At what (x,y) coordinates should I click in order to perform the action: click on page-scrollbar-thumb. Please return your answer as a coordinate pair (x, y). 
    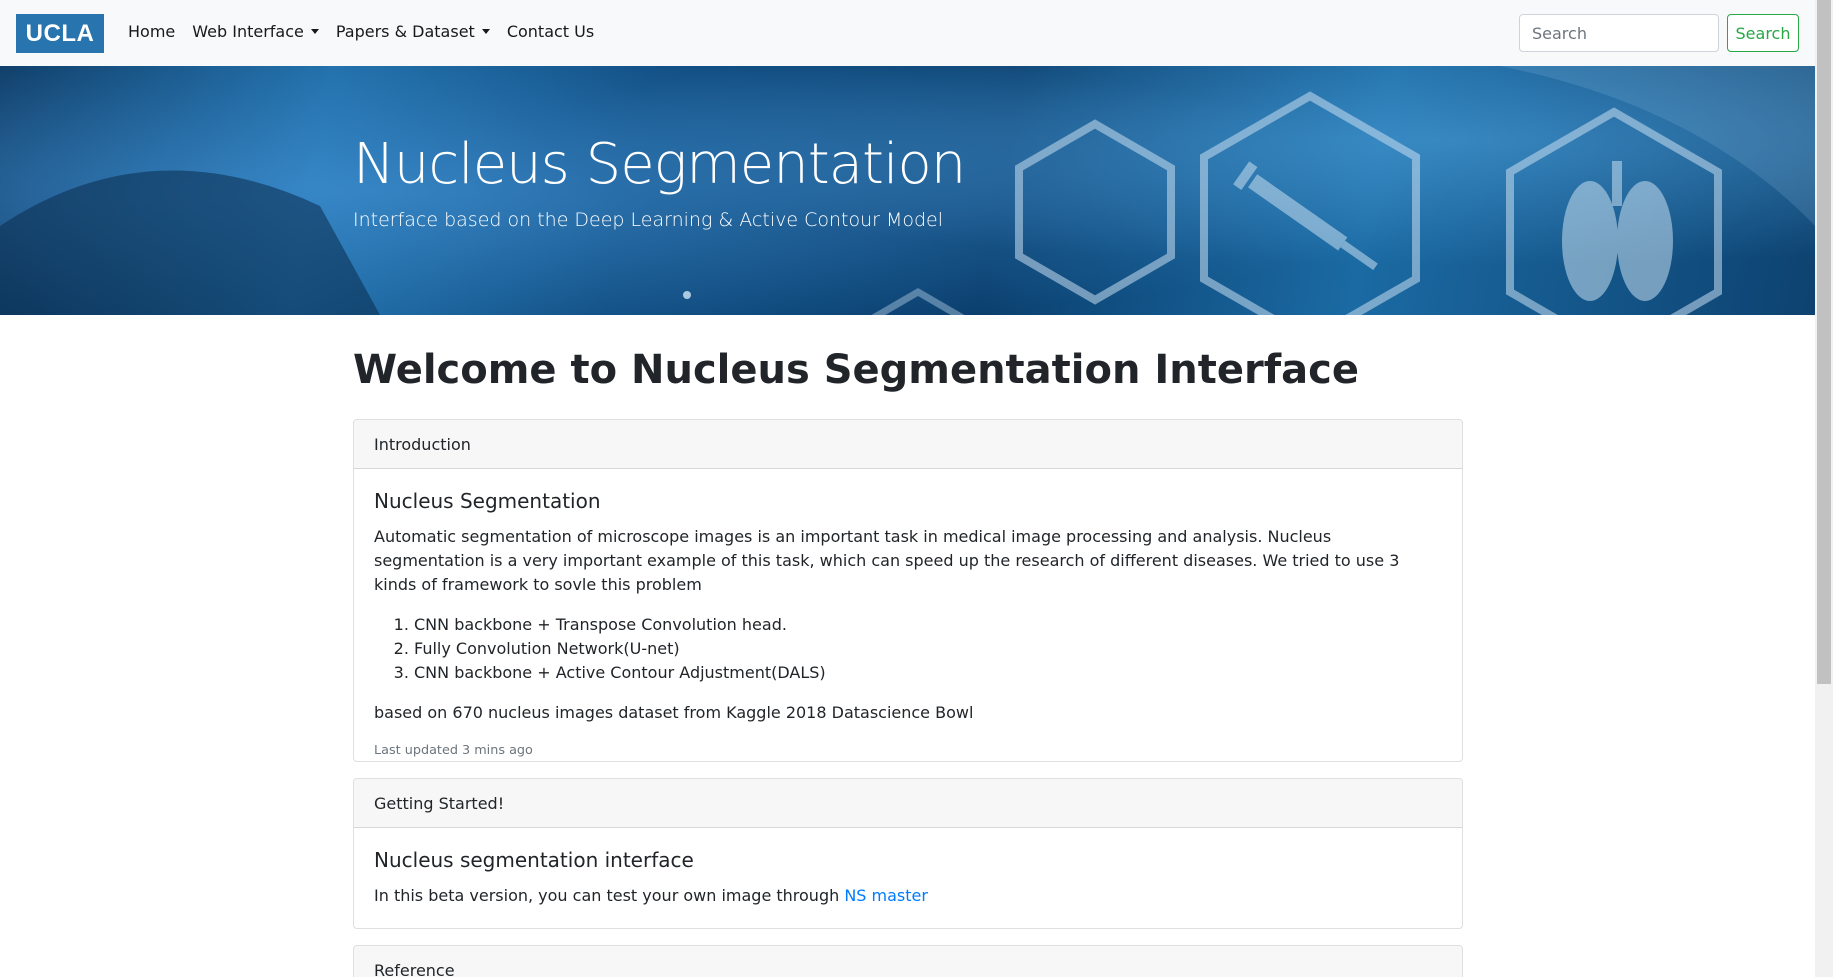
    Looking at the image, I should click on (1824, 342).